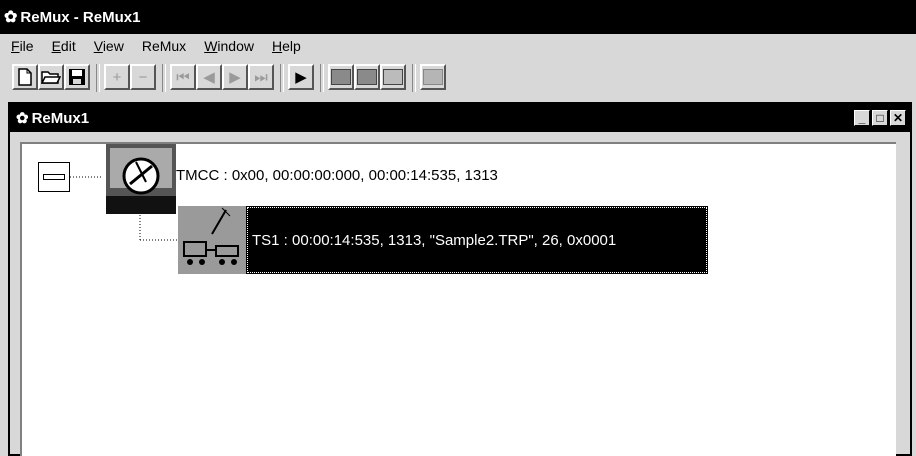 This screenshot has width=916, height=456. I want to click on back-button: ◀, so click(209, 77).